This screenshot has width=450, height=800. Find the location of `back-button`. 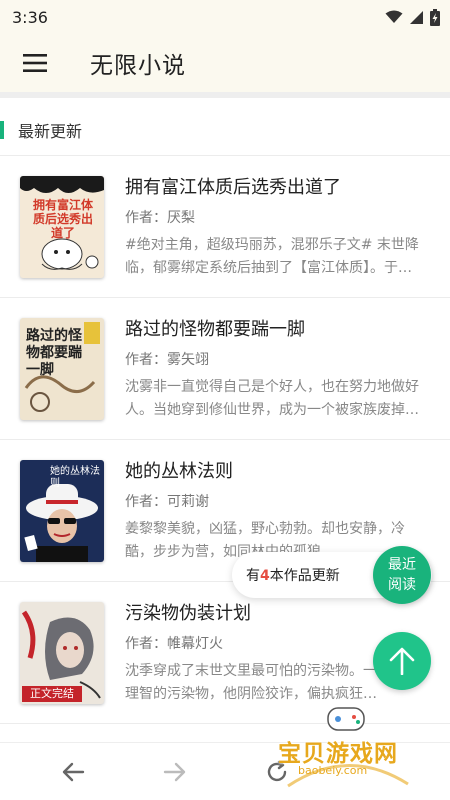

back-button is located at coordinates (73, 772).